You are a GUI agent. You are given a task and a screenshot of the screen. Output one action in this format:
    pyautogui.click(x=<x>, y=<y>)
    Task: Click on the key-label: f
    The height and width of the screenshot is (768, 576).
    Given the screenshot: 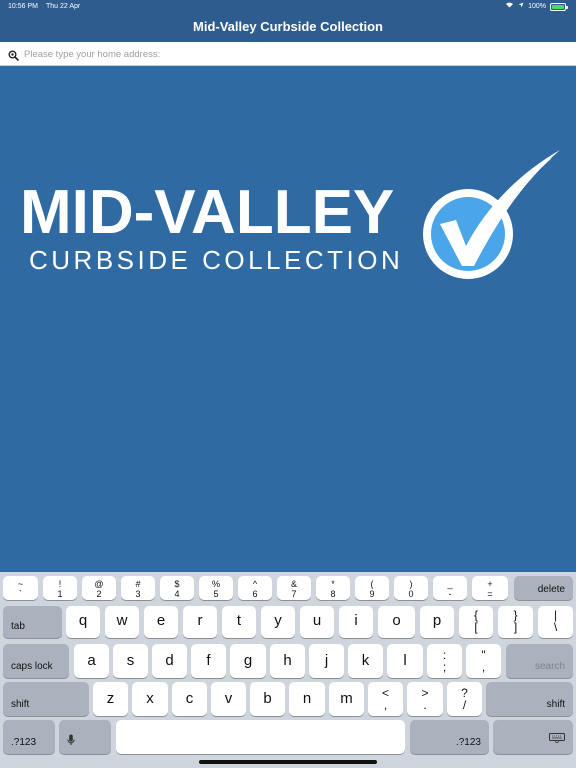 What is the action you would take?
    pyautogui.click(x=208, y=660)
    